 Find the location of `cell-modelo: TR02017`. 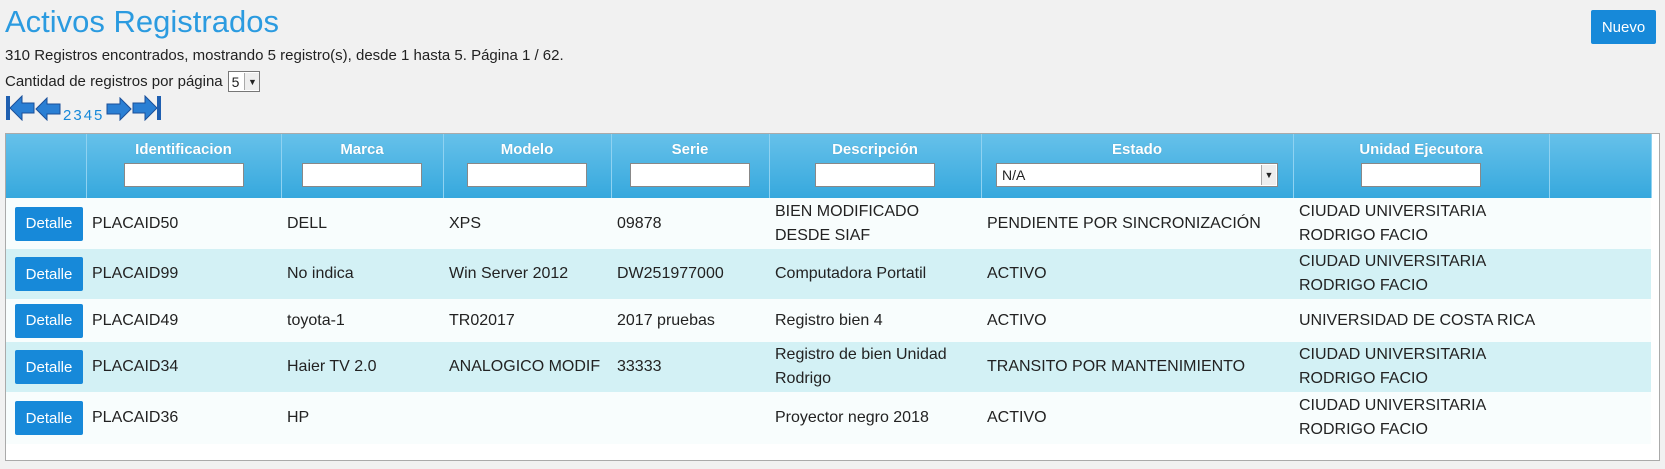

cell-modelo: TR02017 is located at coordinates (482, 320).